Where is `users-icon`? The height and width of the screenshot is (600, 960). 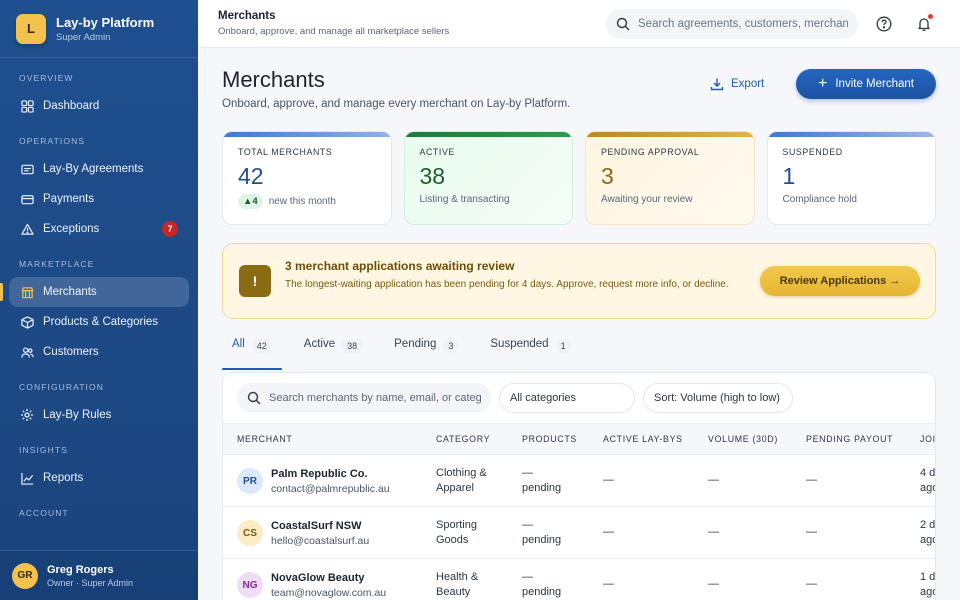
users-icon is located at coordinates (27, 352).